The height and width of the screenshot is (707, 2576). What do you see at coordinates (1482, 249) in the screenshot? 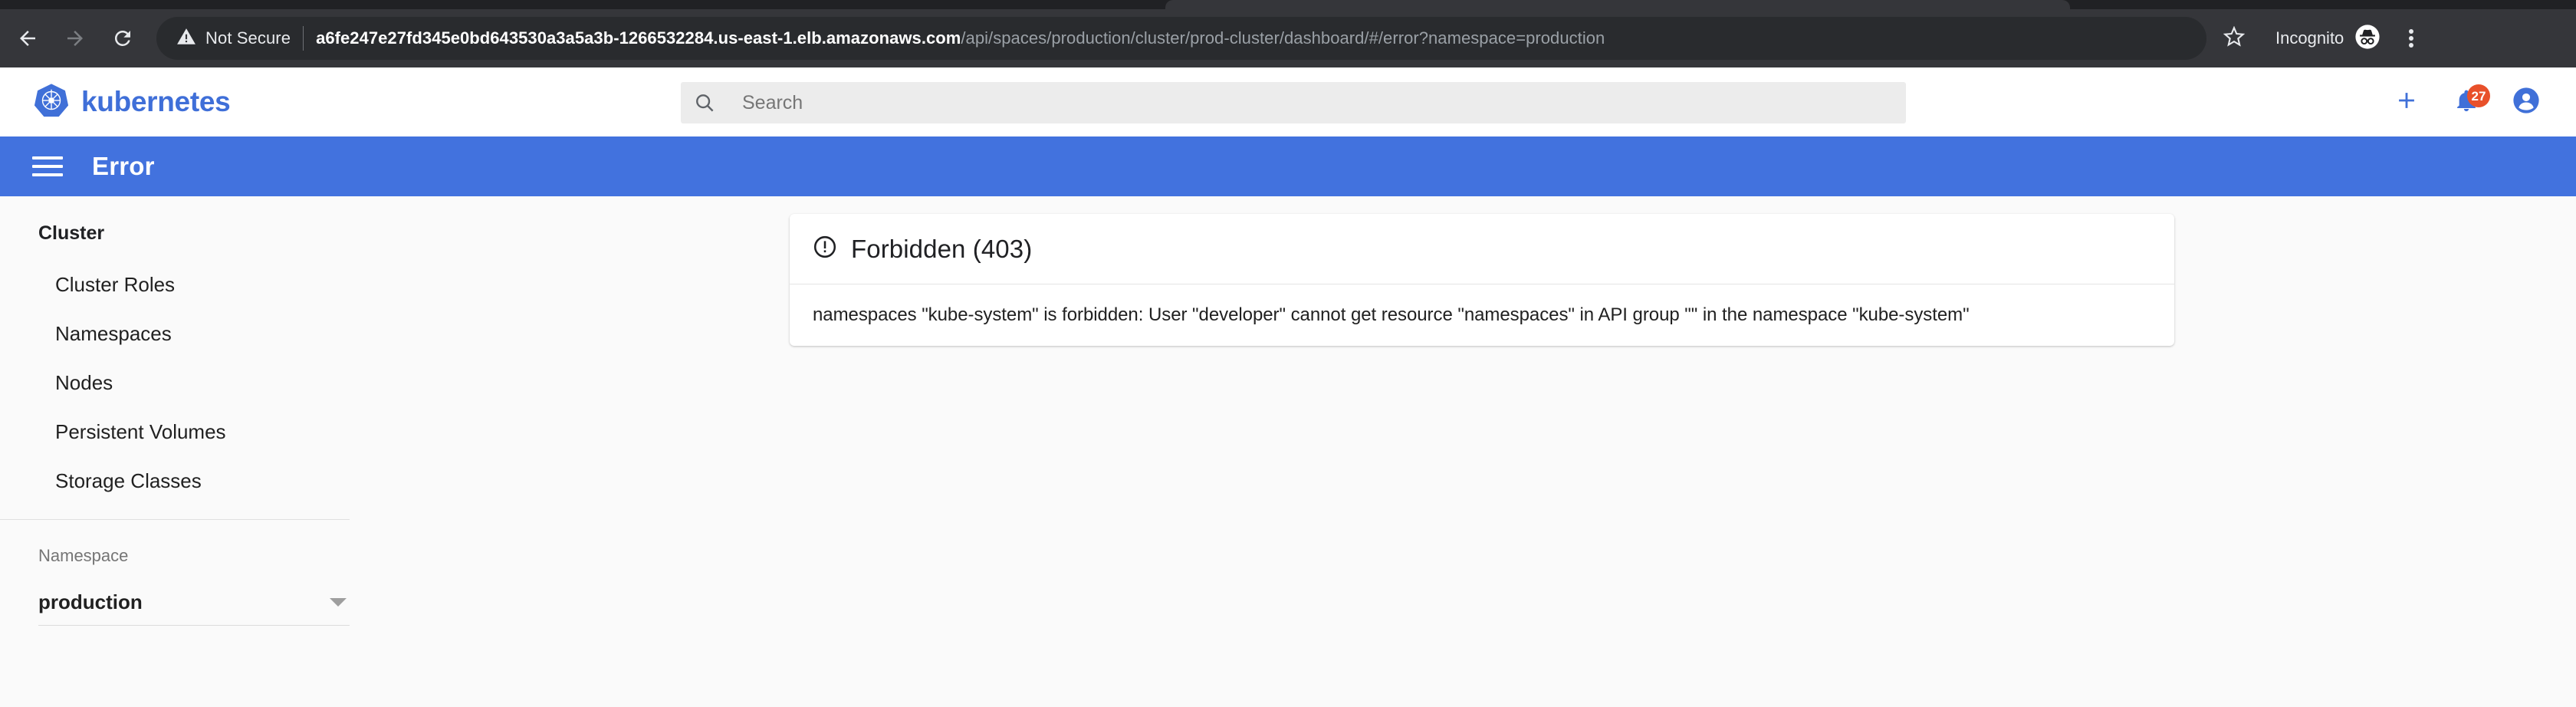
I see `error-card-header: Forbidden (403)` at bounding box center [1482, 249].